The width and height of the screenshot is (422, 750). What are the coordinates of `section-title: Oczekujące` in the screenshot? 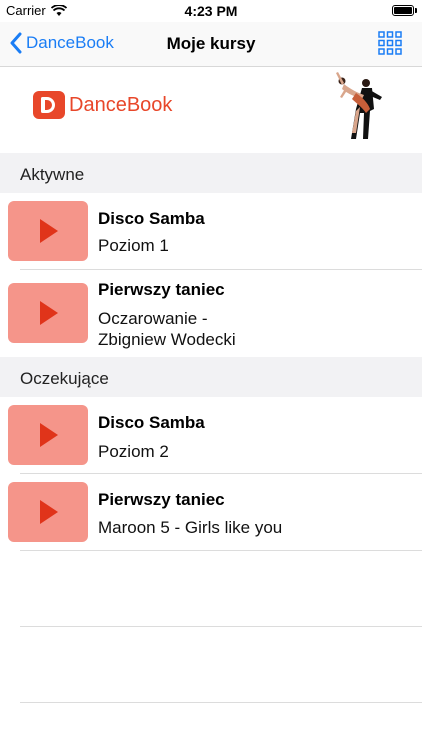 It's located at (64, 378).